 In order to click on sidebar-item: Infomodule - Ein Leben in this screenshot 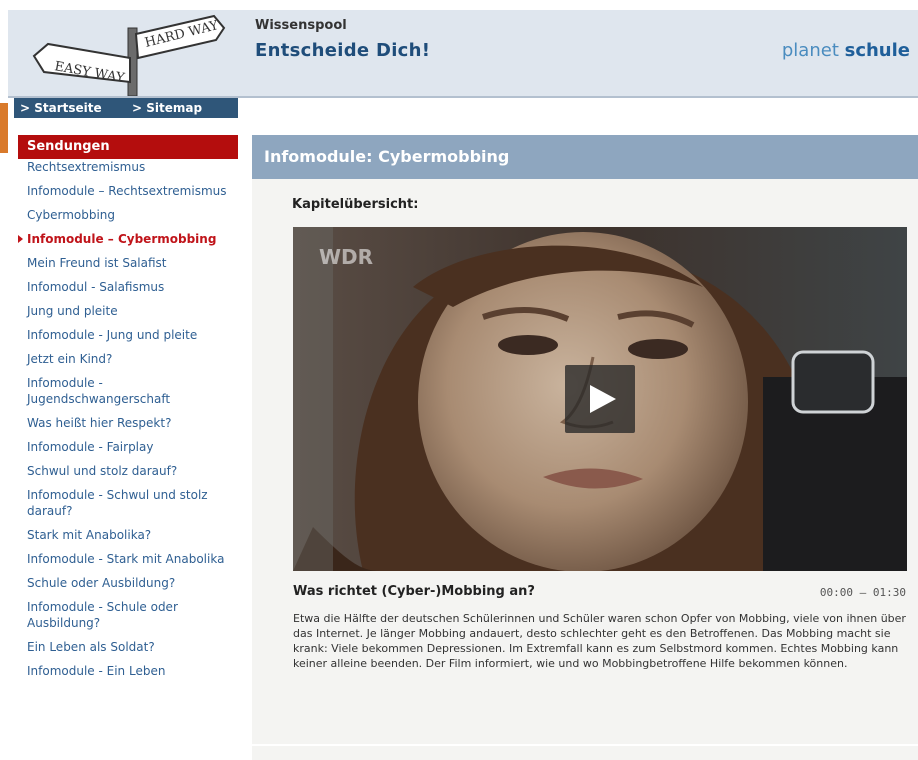, I will do `click(128, 671)`.